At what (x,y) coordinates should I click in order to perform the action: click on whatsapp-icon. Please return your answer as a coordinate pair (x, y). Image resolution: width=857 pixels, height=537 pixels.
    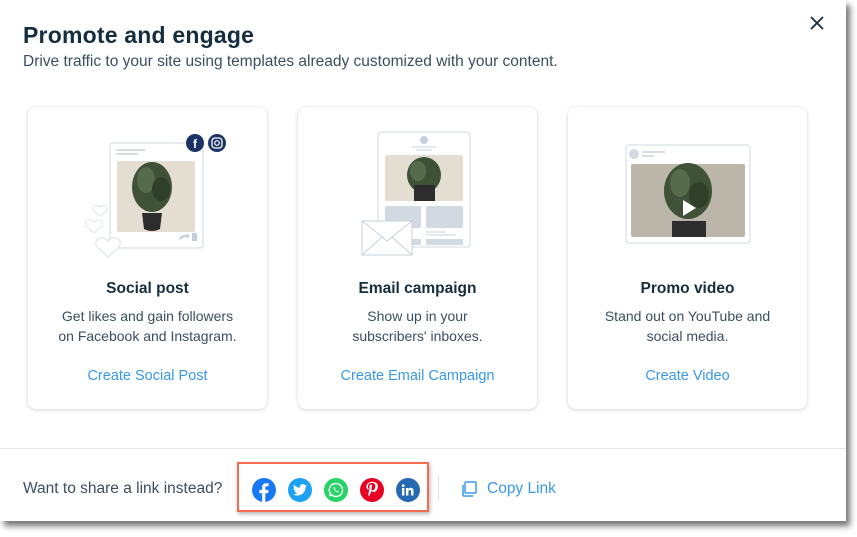
    Looking at the image, I should click on (336, 490).